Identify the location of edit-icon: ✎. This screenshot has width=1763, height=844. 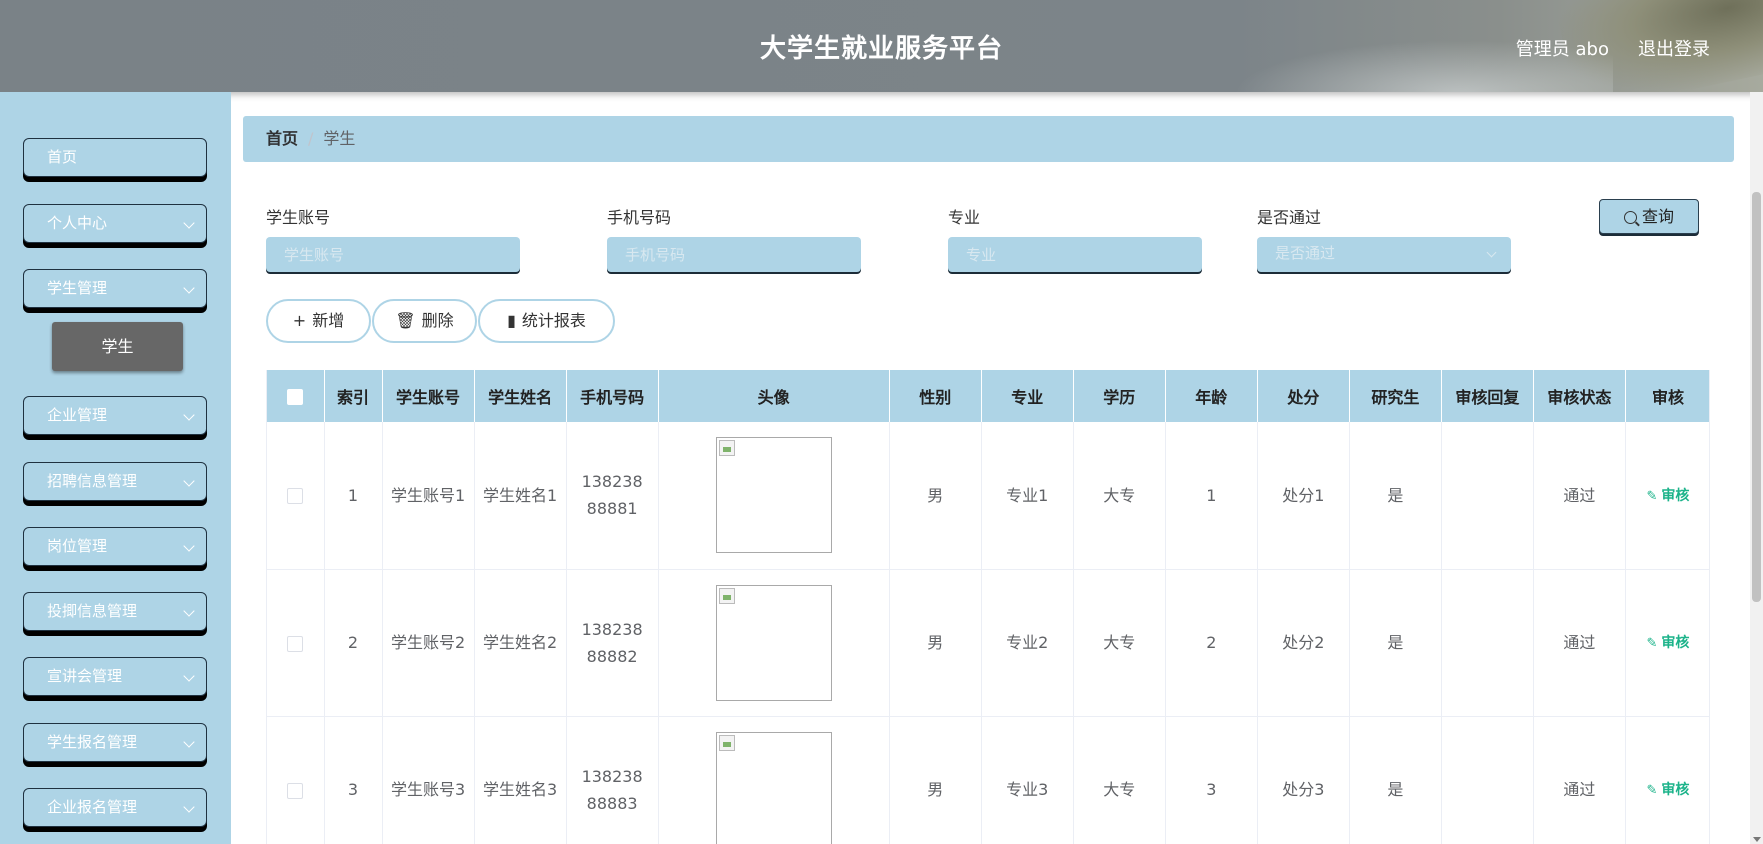
(1652, 790).